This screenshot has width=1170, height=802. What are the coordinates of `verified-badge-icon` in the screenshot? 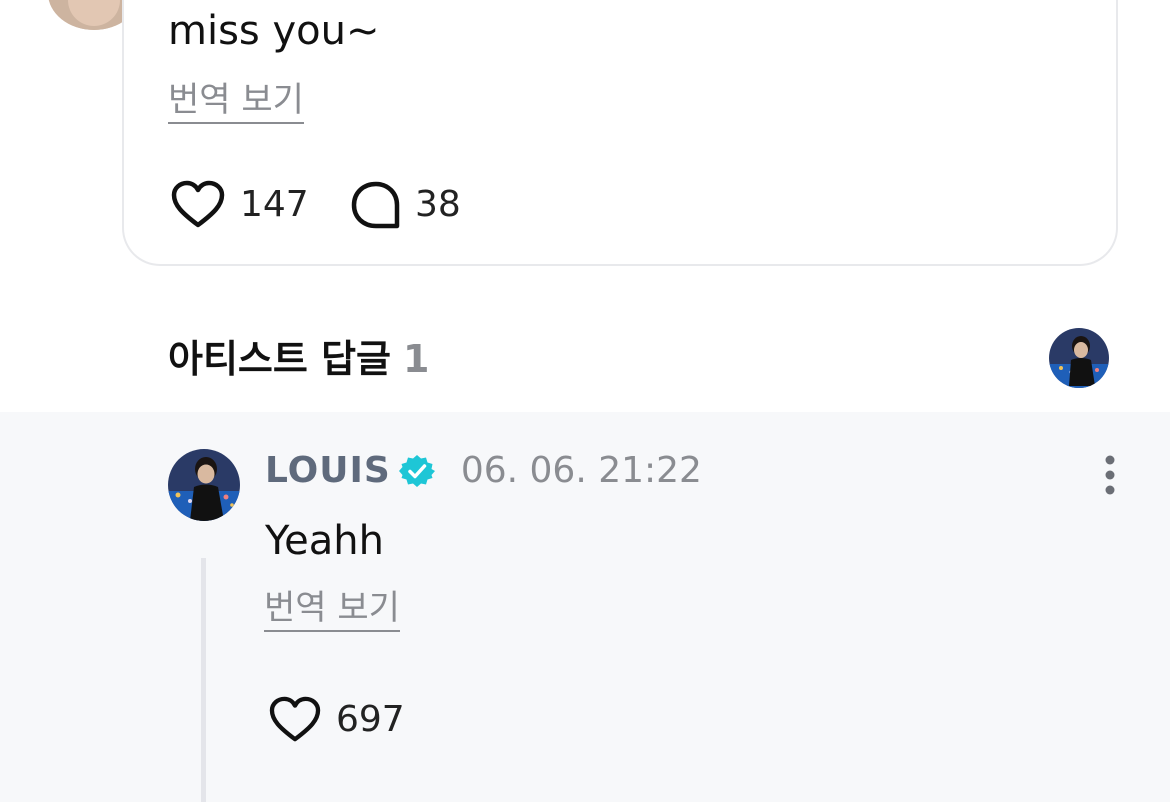 It's located at (416, 471).